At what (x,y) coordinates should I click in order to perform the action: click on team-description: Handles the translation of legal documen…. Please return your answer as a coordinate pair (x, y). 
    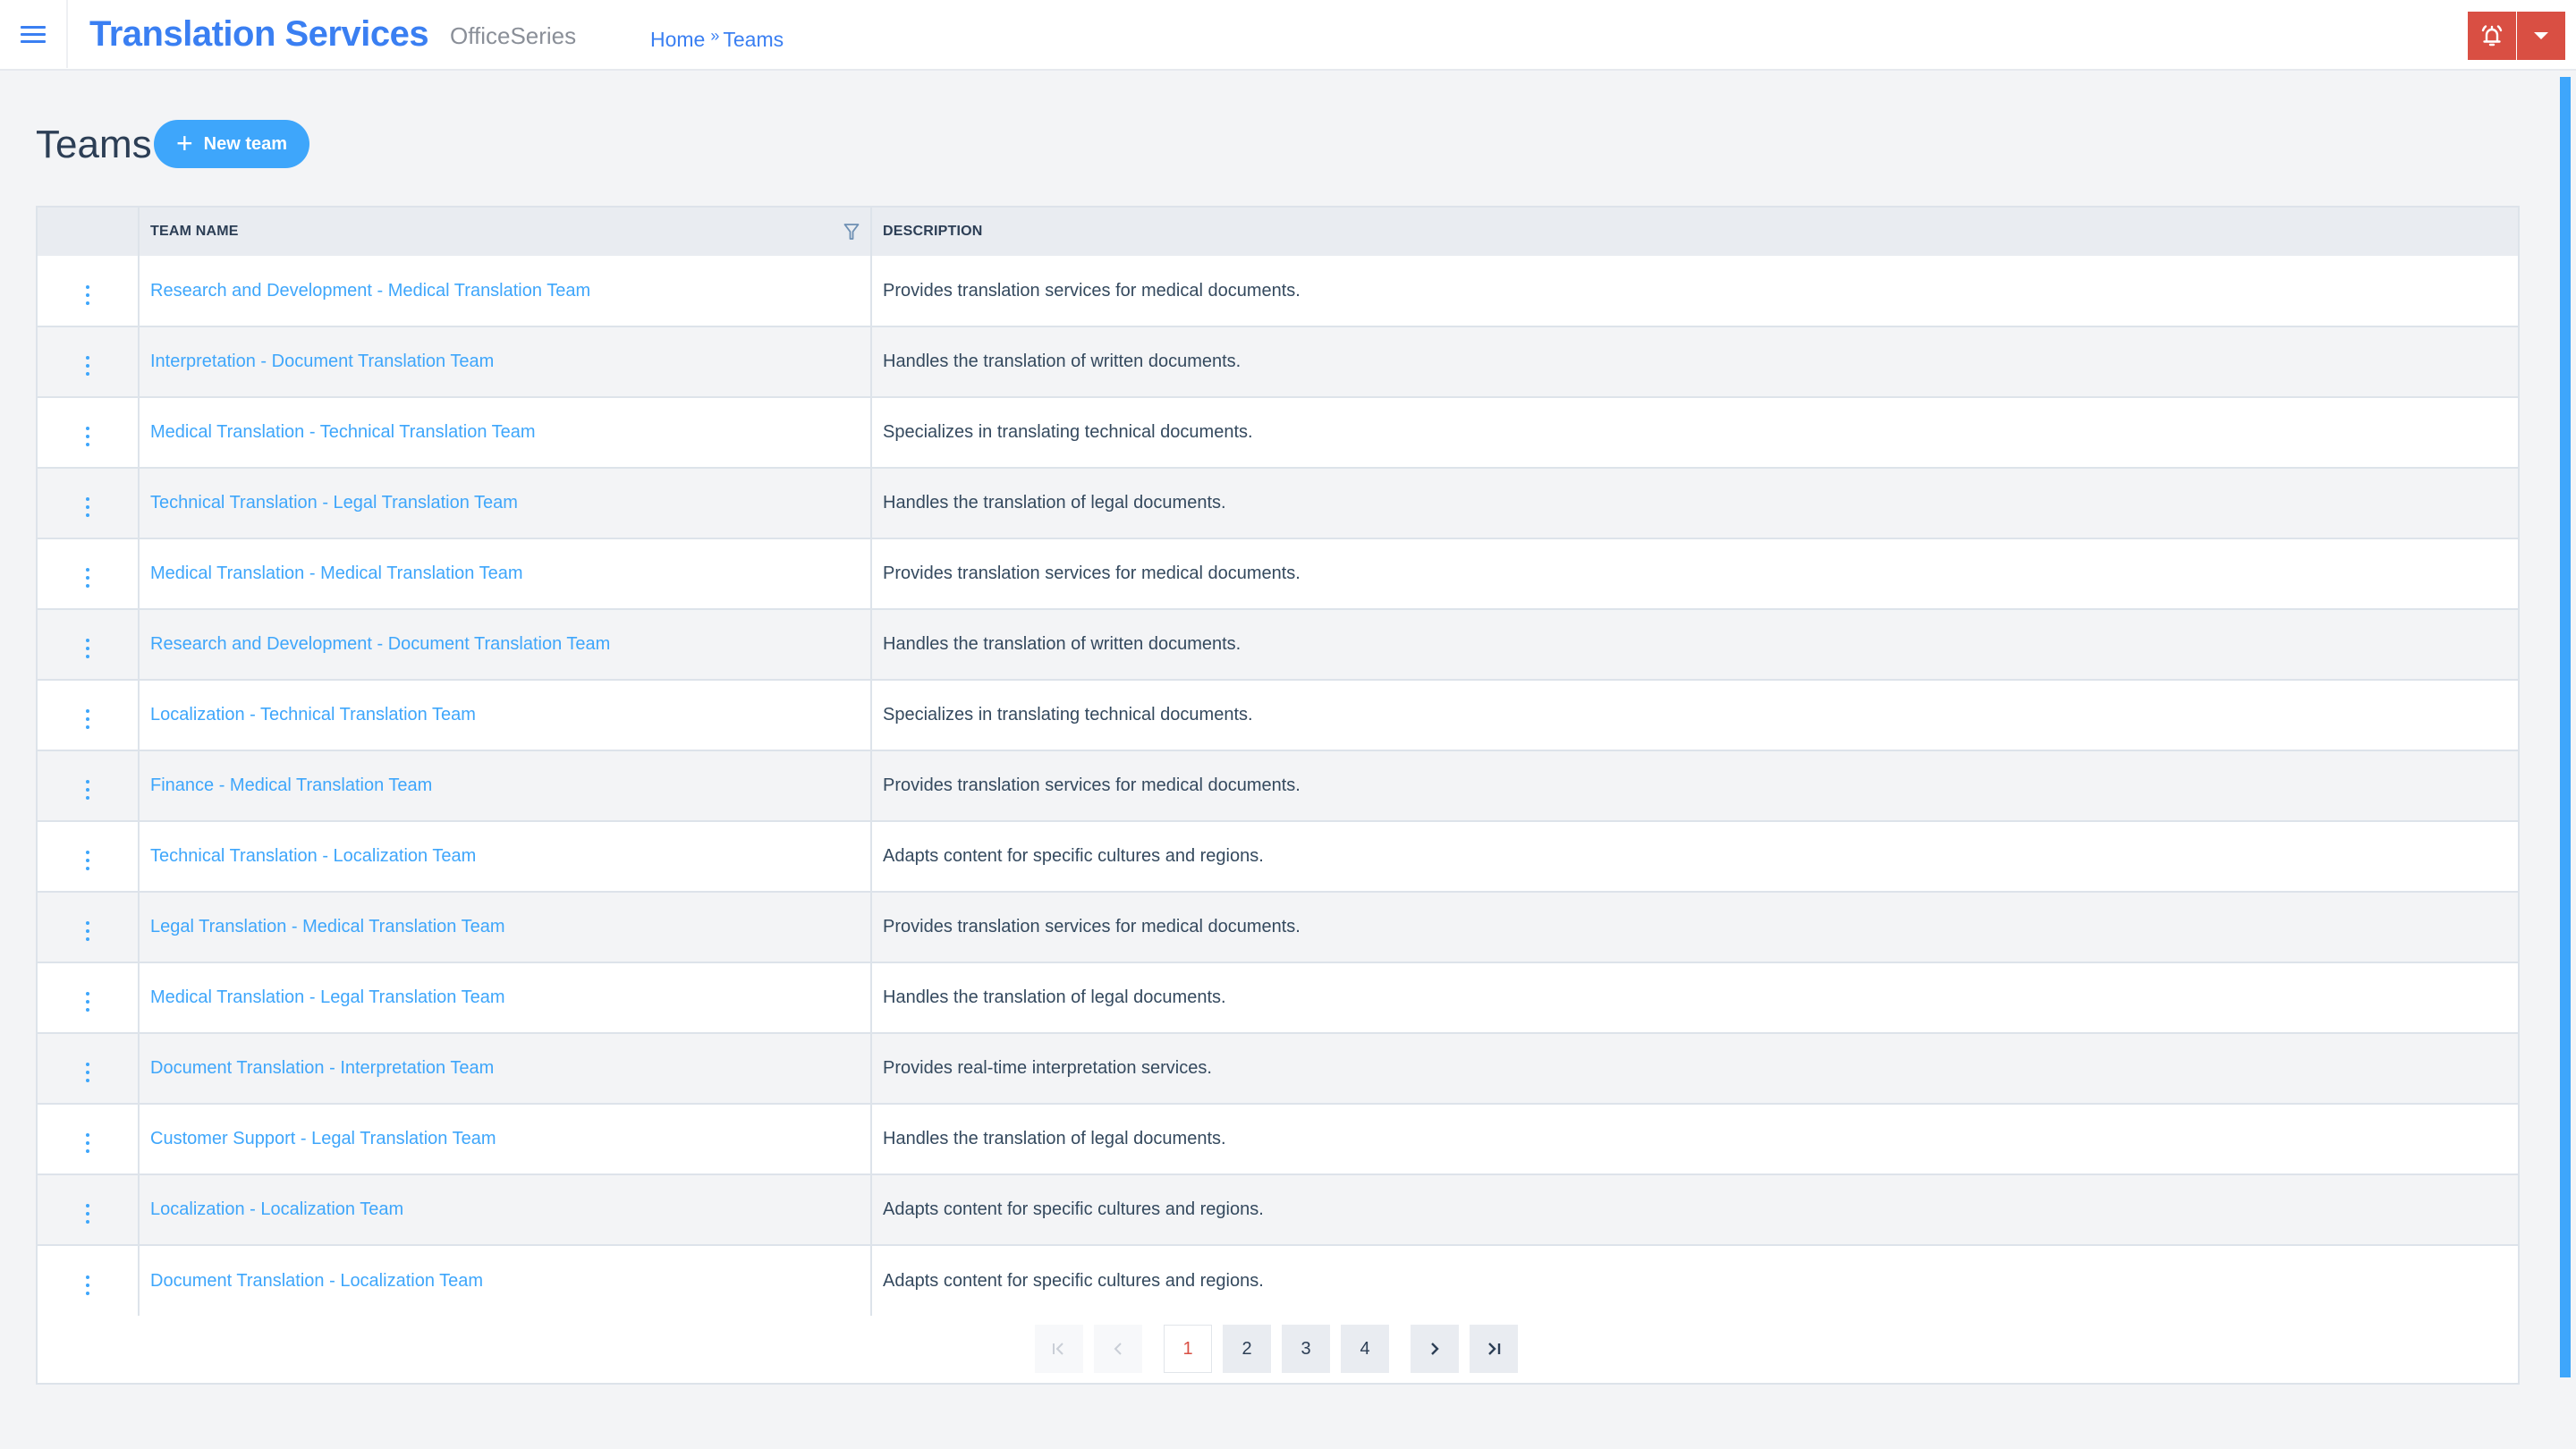
    Looking at the image, I should click on (1054, 503).